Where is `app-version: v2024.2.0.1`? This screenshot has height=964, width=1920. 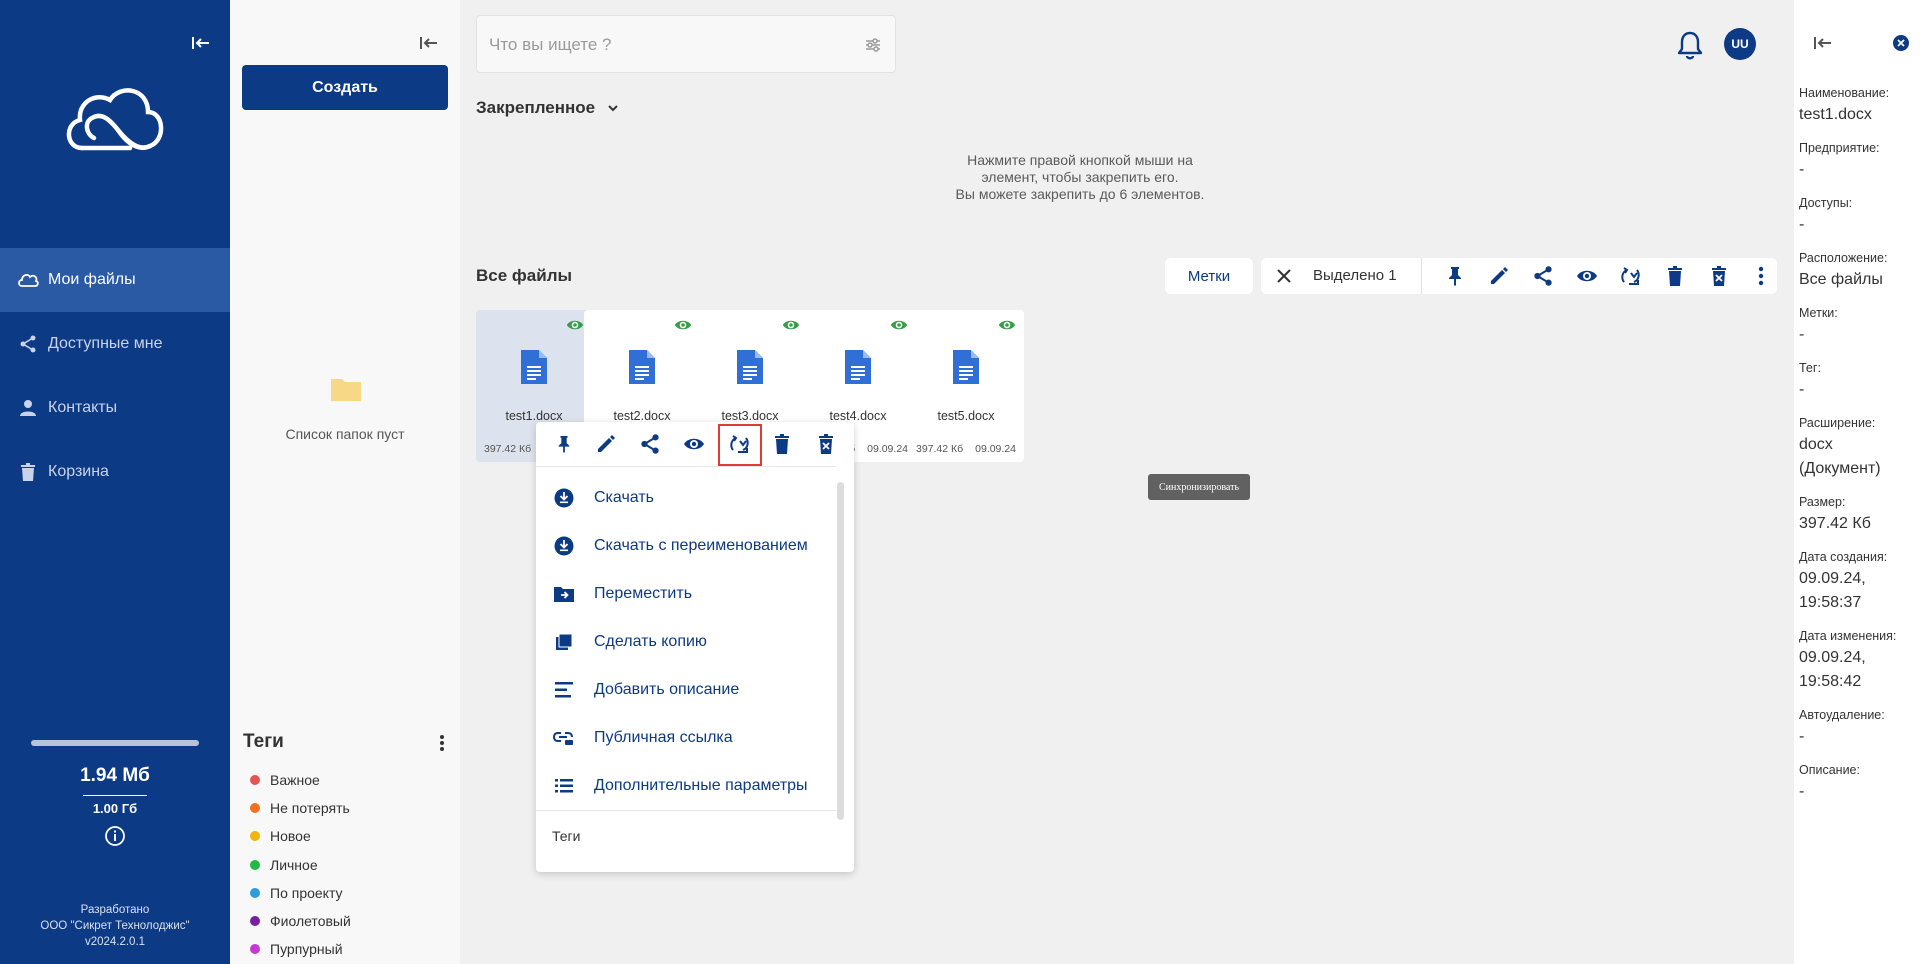
app-version: v2024.2.0.1 is located at coordinates (115, 942).